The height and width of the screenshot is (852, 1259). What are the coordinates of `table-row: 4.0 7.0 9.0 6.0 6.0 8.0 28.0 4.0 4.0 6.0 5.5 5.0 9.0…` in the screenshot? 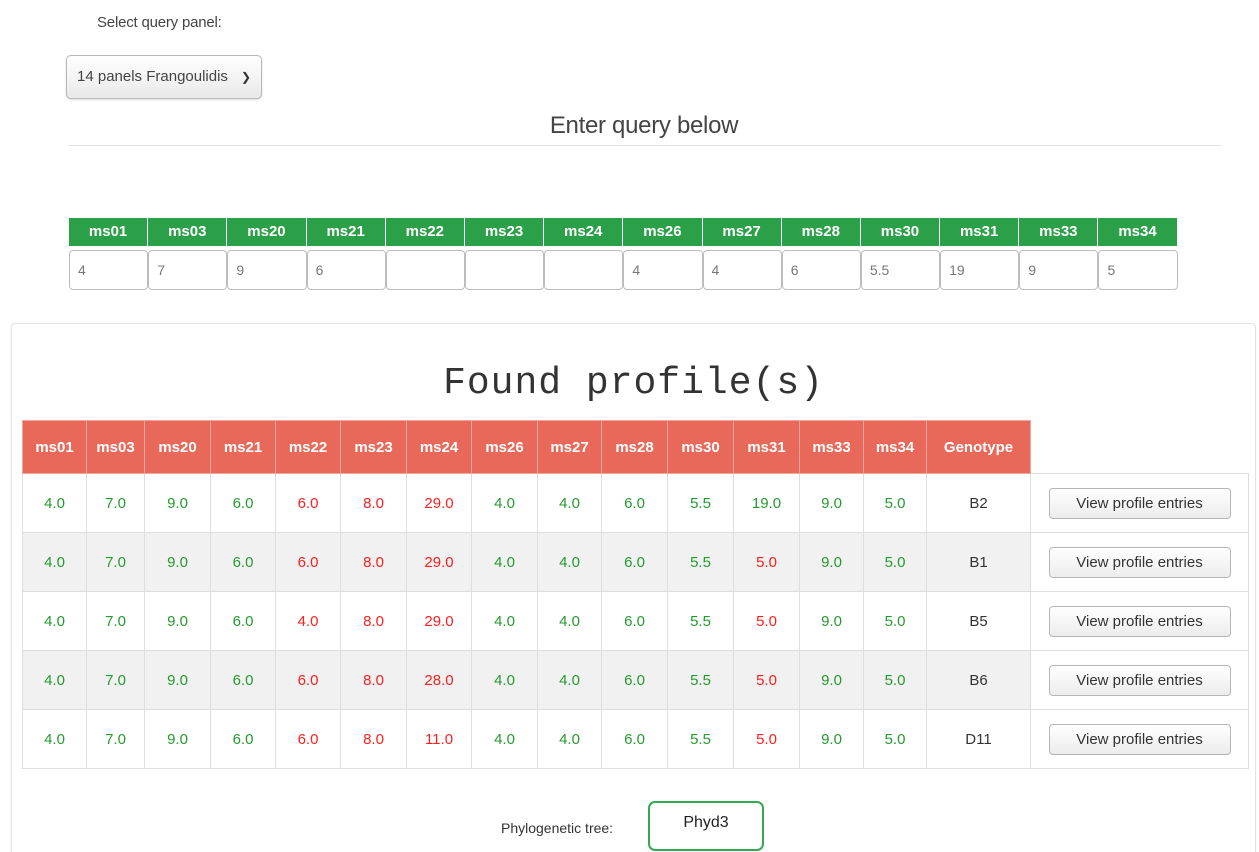 It's located at (635, 680).